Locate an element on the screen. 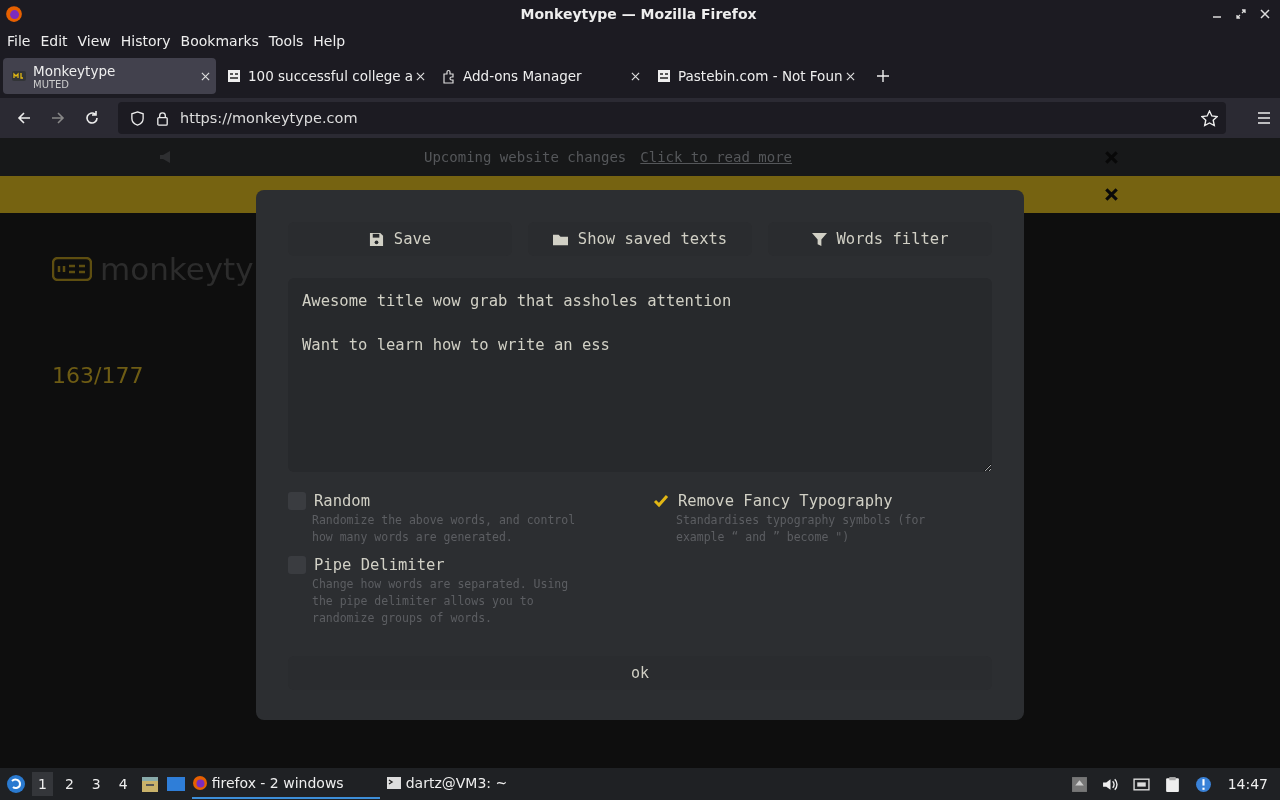  menu-icon is located at coordinates (1264, 118).